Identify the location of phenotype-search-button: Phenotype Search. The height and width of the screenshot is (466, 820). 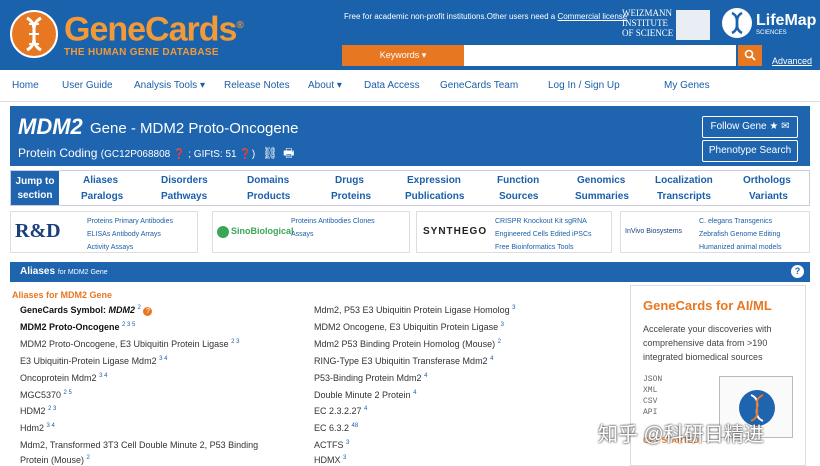
(750, 151).